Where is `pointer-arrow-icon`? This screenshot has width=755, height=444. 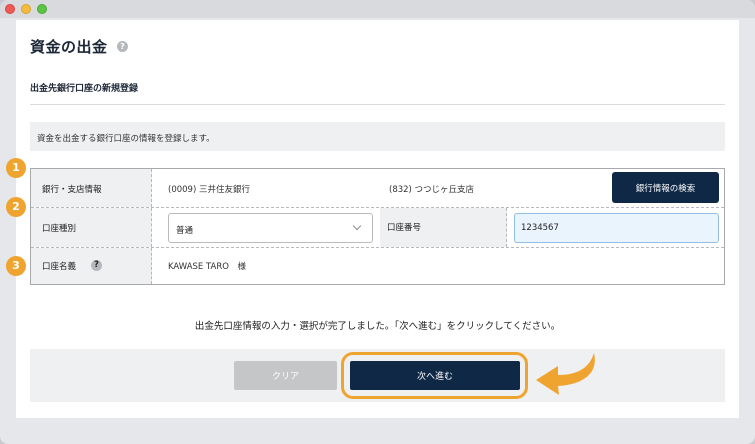
pointer-arrow-icon is located at coordinates (565, 374).